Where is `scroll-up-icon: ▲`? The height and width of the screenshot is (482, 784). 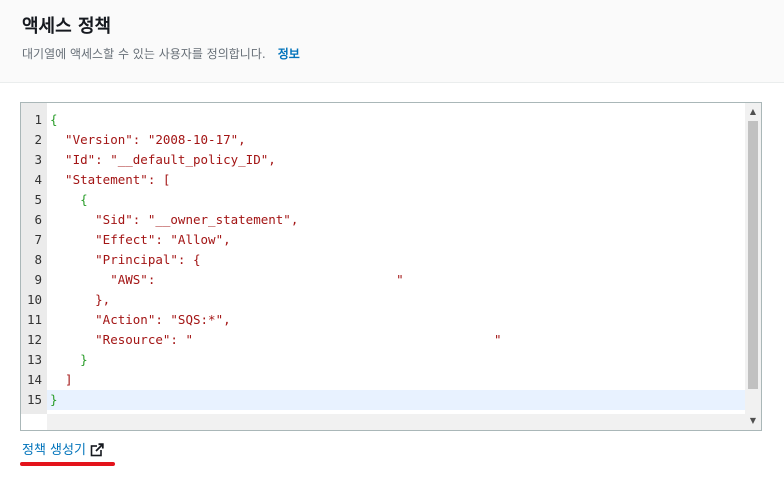
scroll-up-icon: ▲ is located at coordinates (753, 112).